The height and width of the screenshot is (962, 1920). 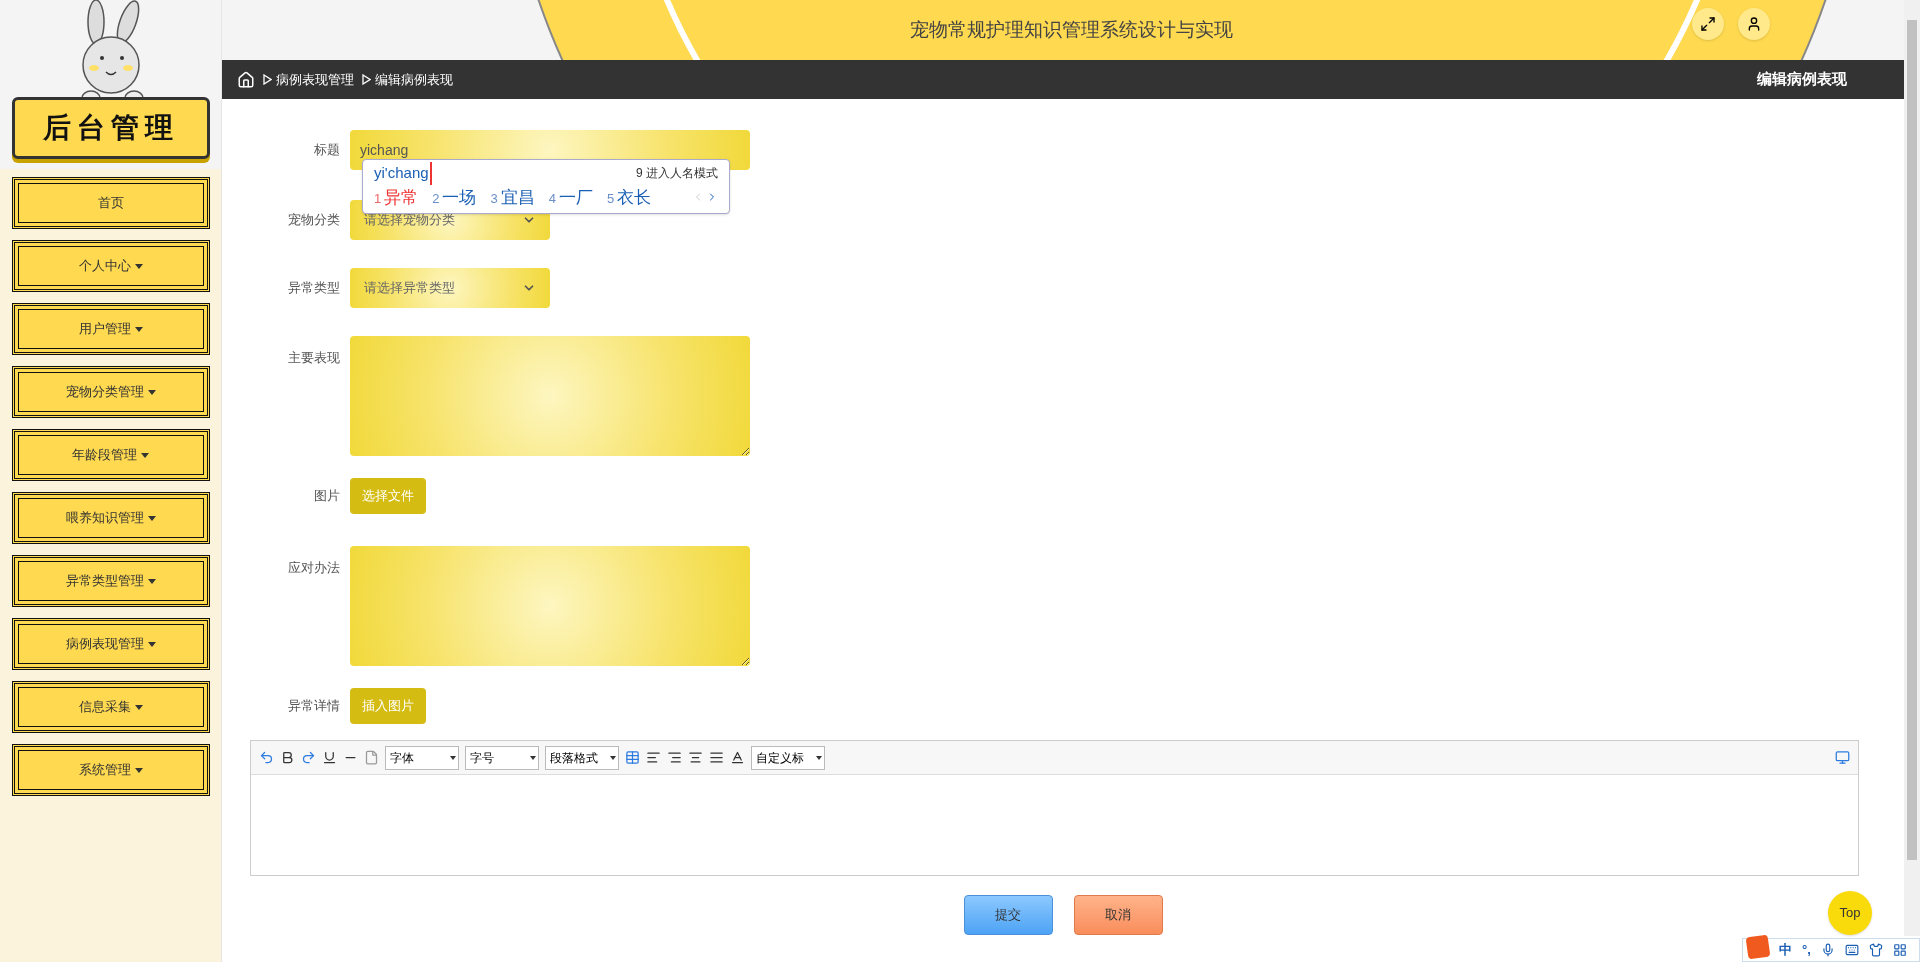 What do you see at coordinates (329, 757) in the screenshot?
I see `underline-icon` at bounding box center [329, 757].